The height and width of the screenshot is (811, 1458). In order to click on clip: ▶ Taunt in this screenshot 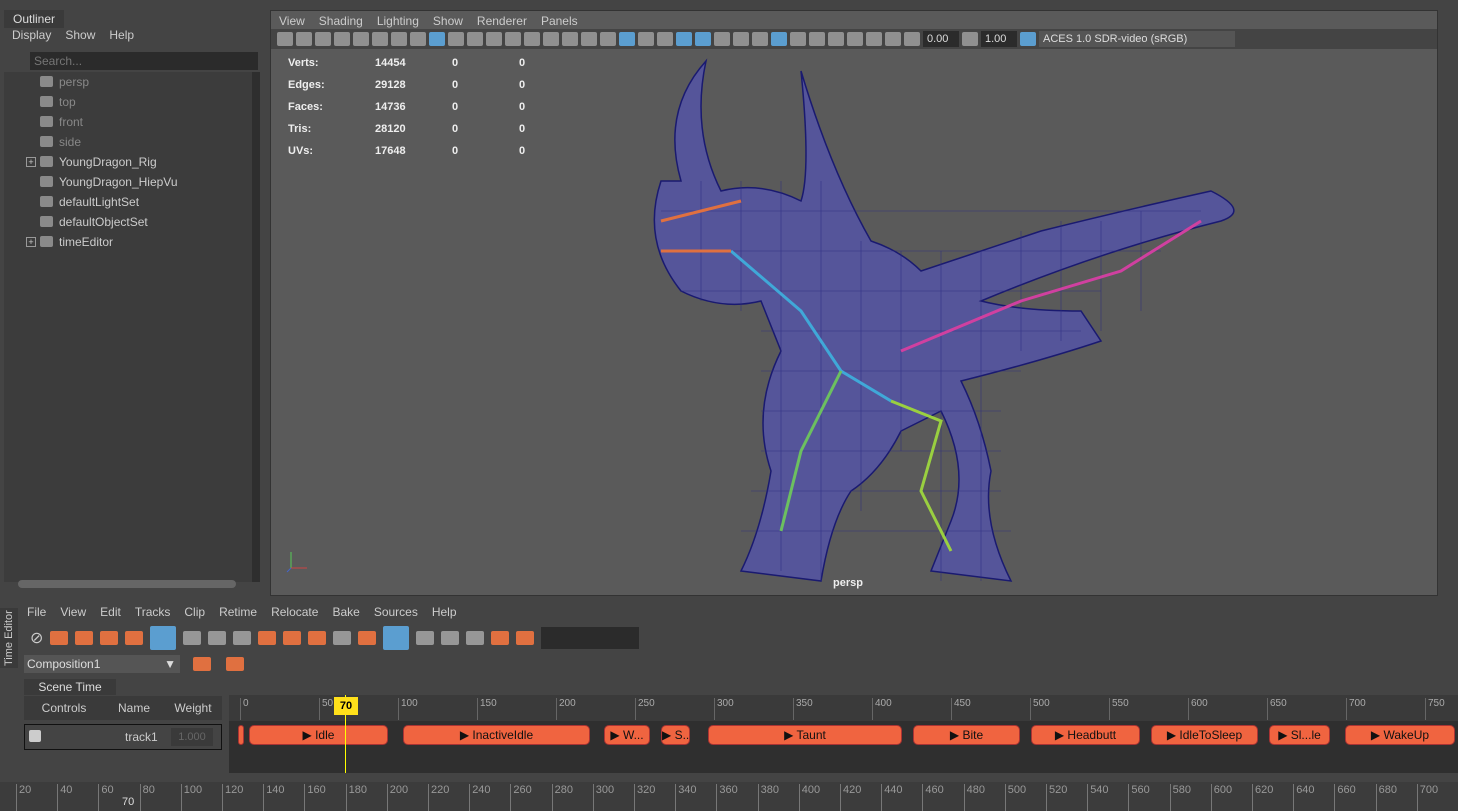, I will do `click(805, 735)`.